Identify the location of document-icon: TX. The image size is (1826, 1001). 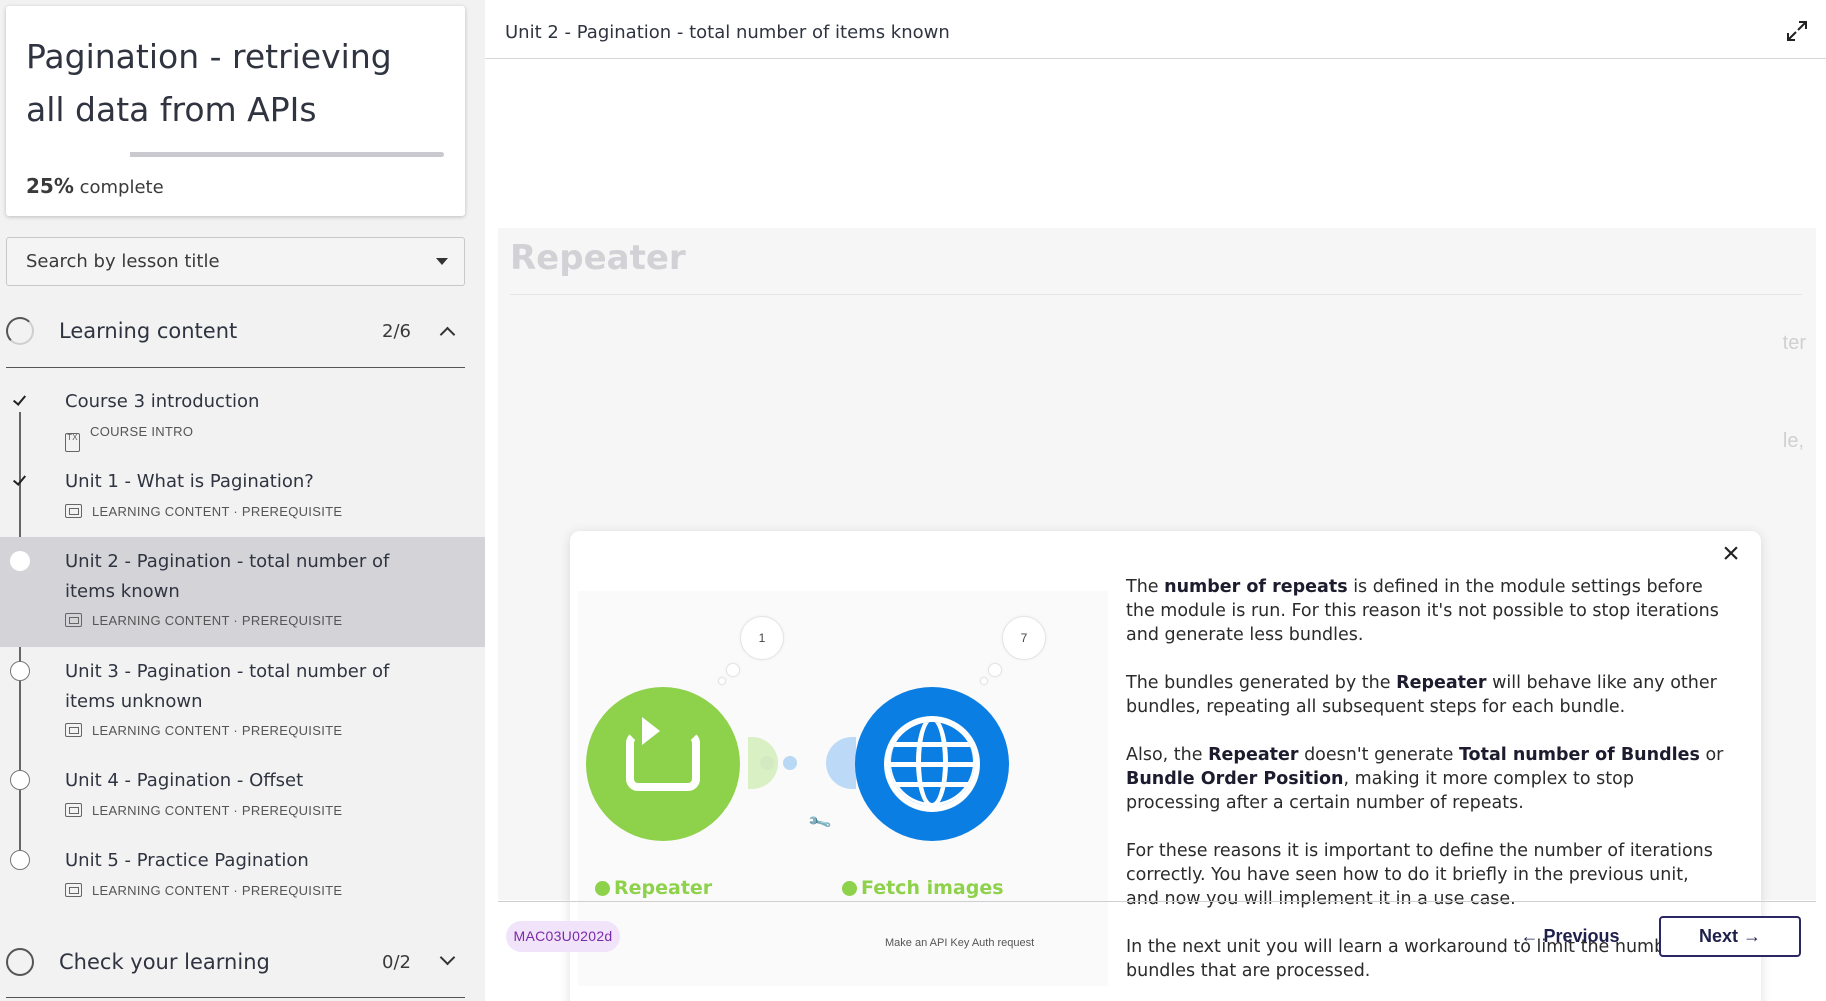
(72, 442).